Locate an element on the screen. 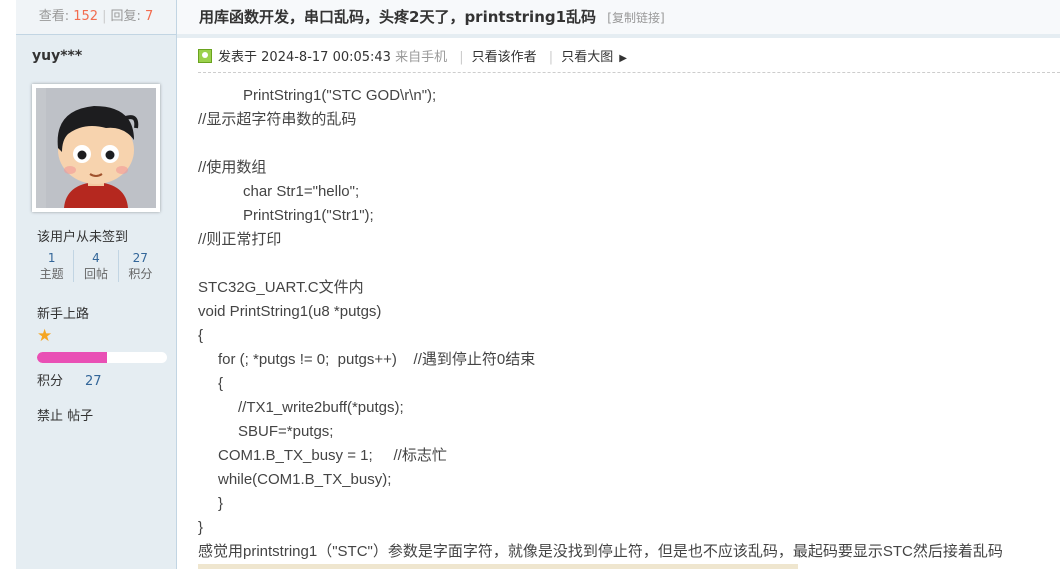  star-icon: ★ is located at coordinates (45, 336).